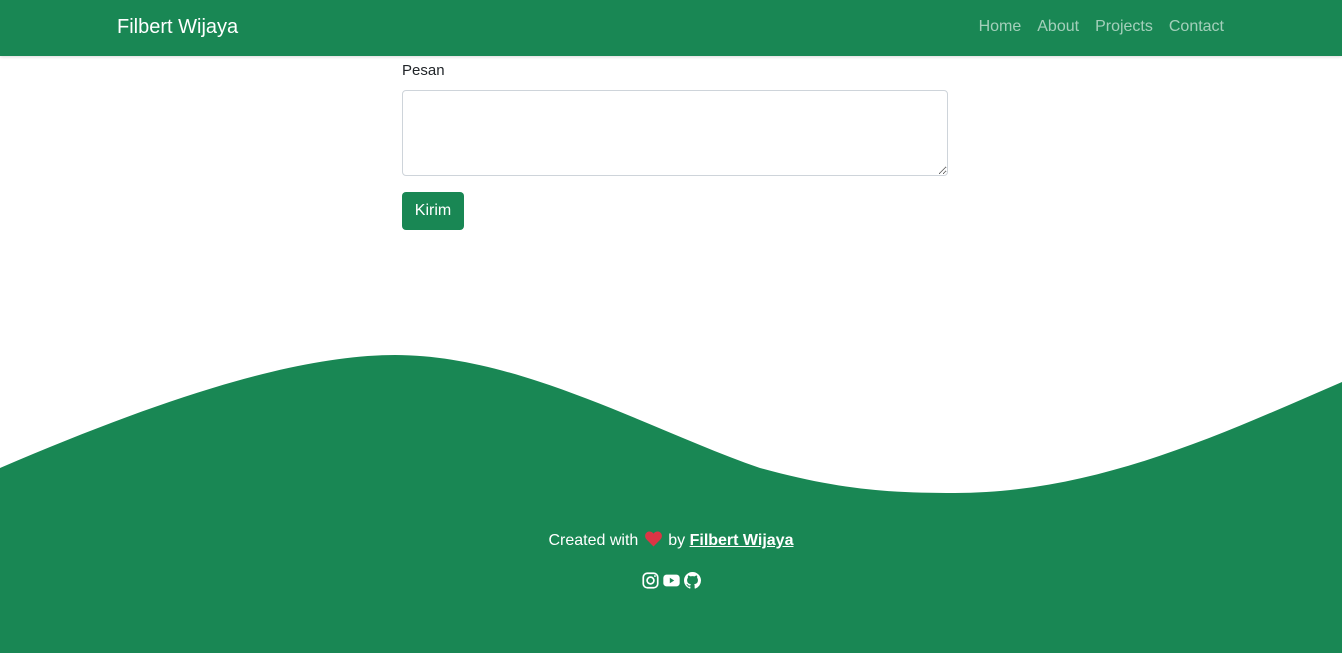 This screenshot has height=653, width=1342. Describe the element at coordinates (653, 539) in the screenshot. I see `heart-icon` at that location.